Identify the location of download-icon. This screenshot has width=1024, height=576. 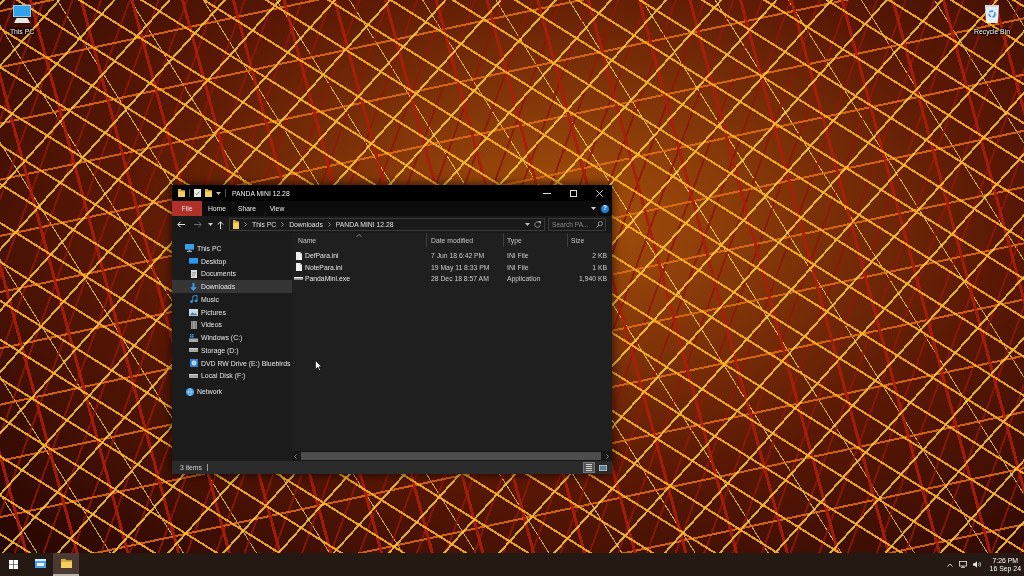
(193, 286).